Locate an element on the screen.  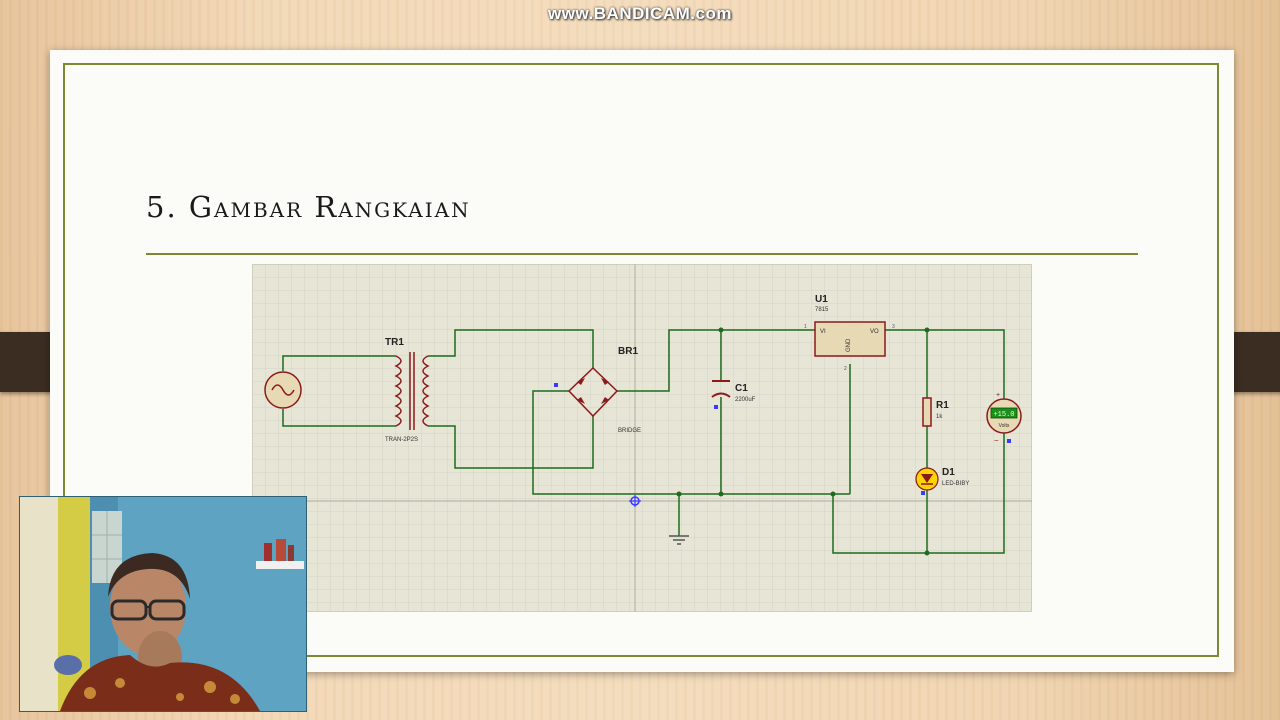
u1-pin1-number: 1 is located at coordinates (805, 327).